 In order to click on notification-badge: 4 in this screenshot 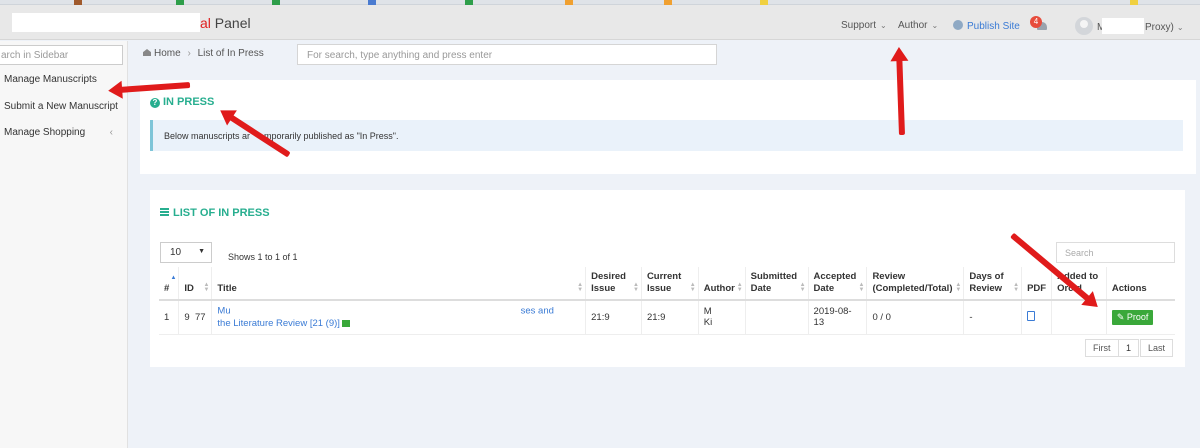, I will do `click(1036, 22)`.